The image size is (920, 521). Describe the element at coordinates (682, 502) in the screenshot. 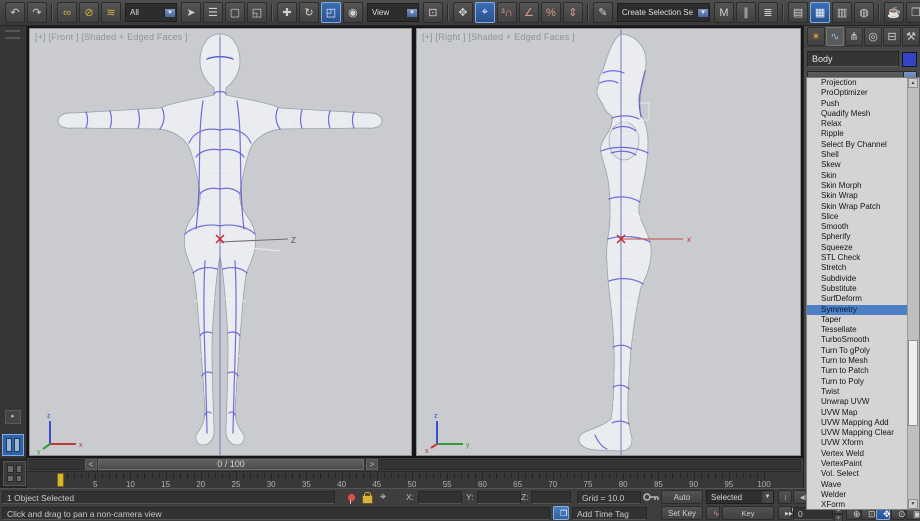

I see `auto-key-button: Auto Key` at that location.